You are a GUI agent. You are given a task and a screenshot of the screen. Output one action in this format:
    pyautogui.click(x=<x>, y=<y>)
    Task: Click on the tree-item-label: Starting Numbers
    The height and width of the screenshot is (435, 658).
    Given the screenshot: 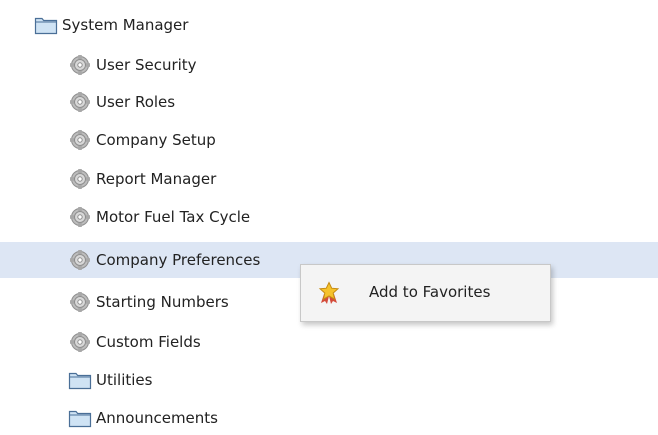 What is the action you would take?
    pyautogui.click(x=162, y=302)
    